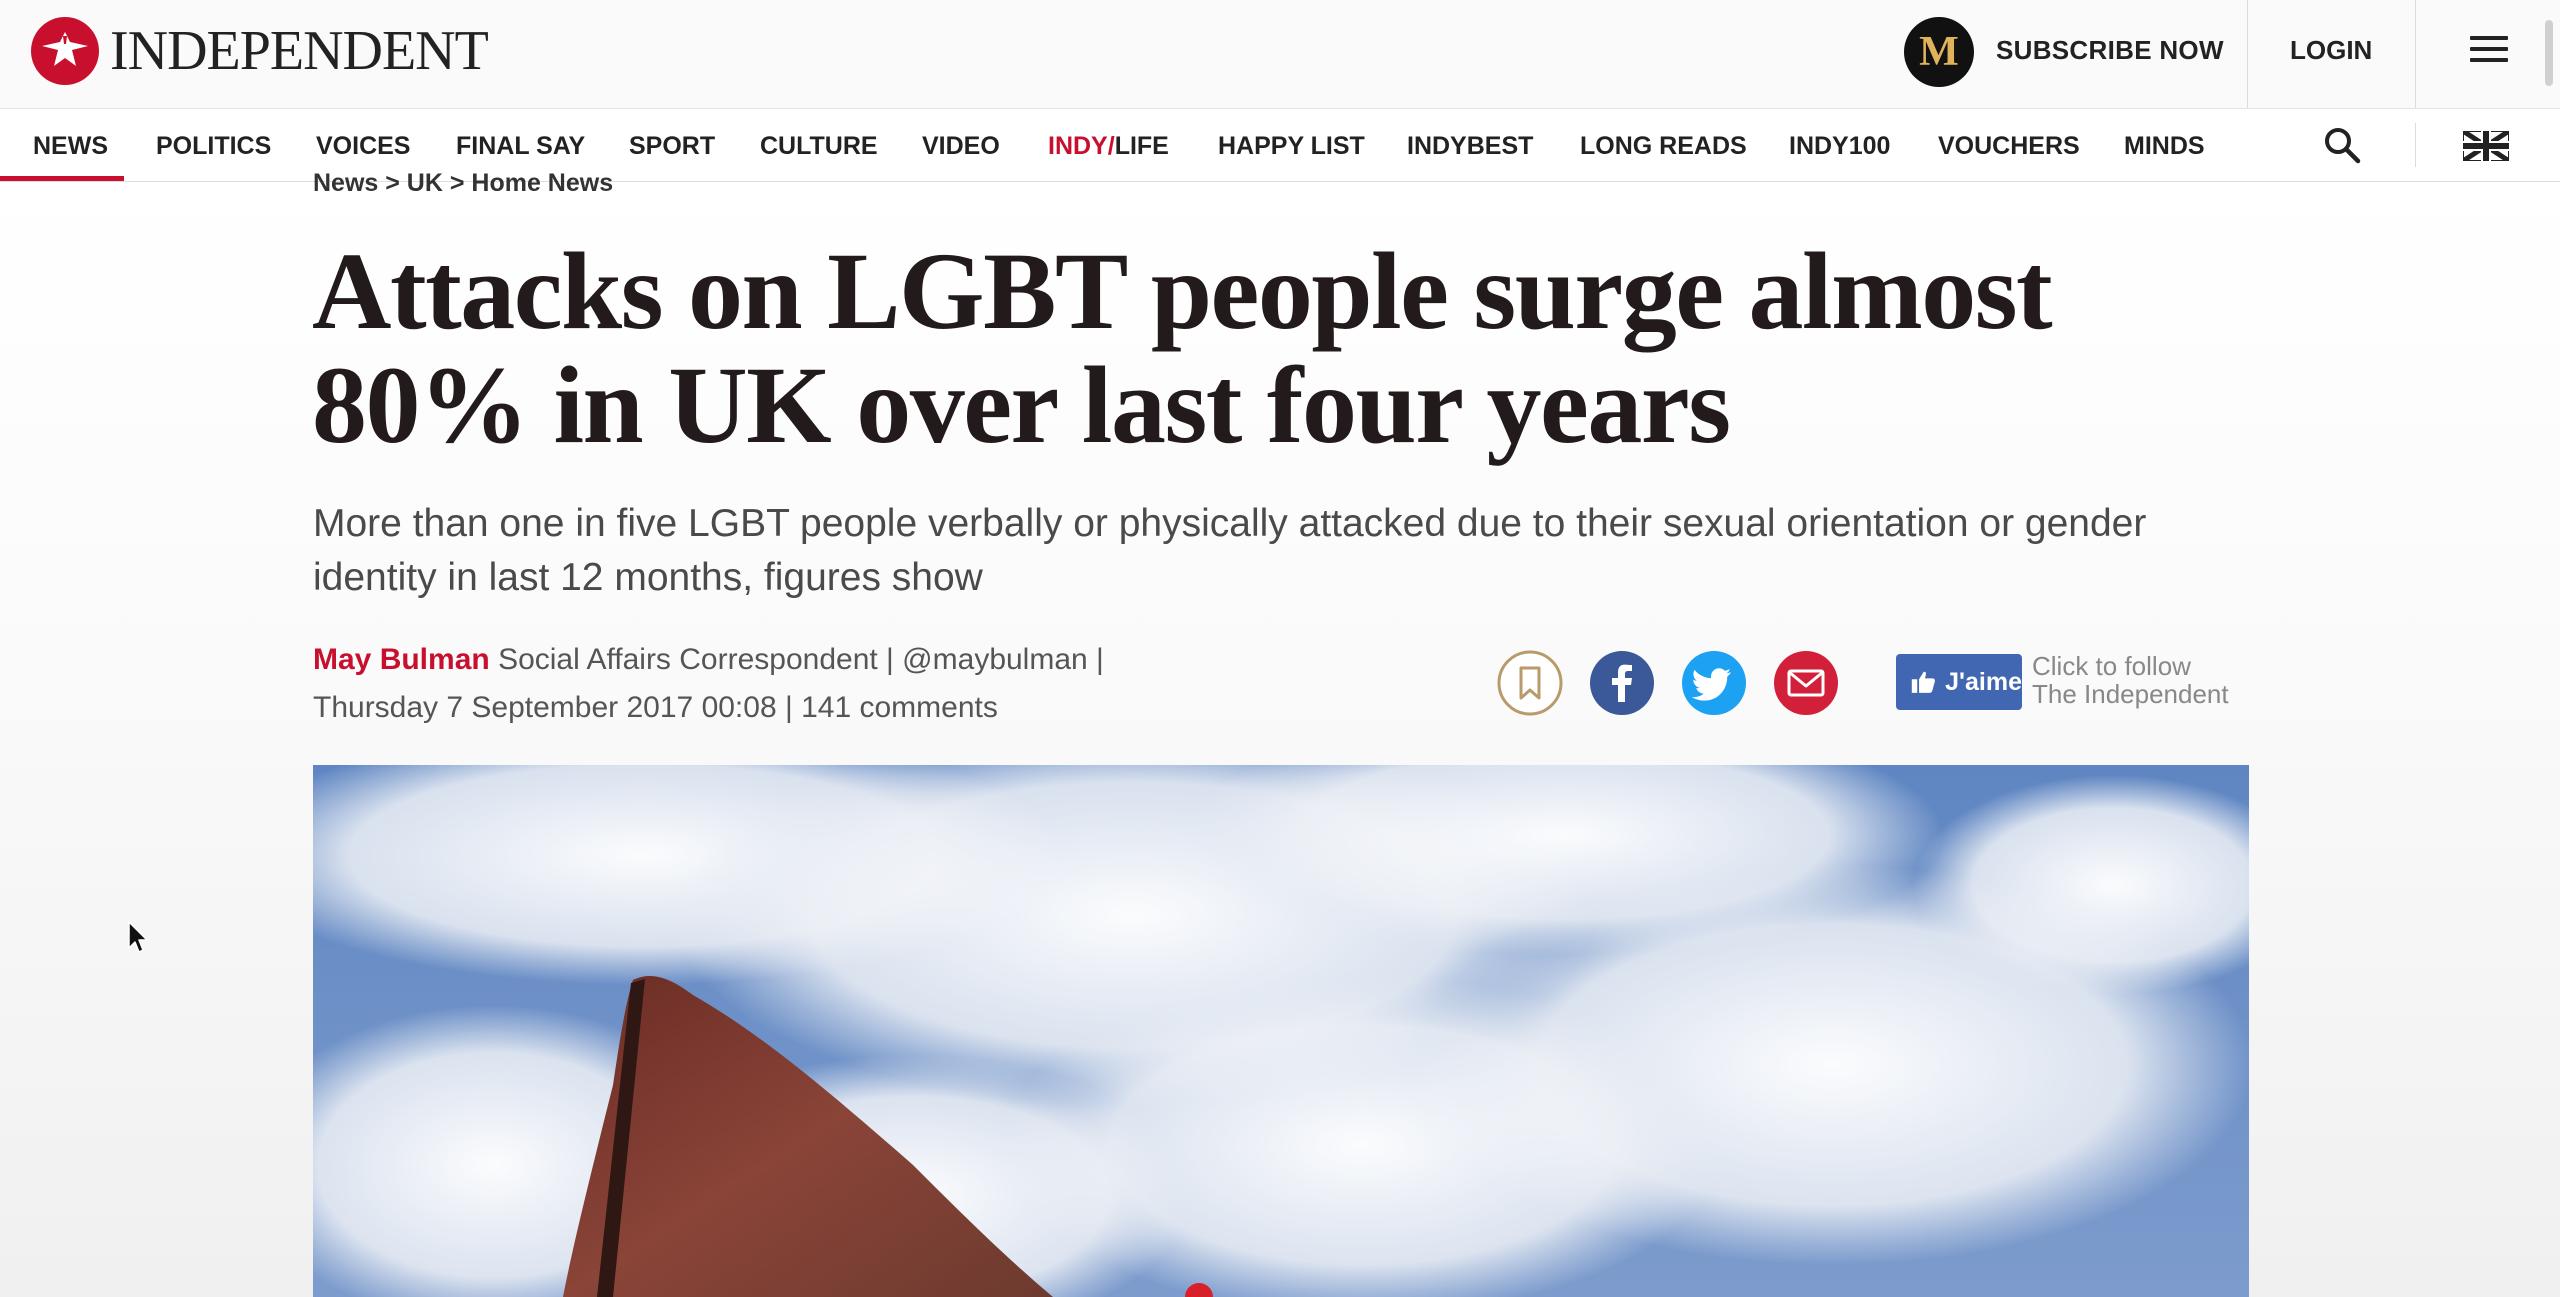  Describe the element at coordinates (2342, 145) in the screenshot. I see `search-icon` at that location.